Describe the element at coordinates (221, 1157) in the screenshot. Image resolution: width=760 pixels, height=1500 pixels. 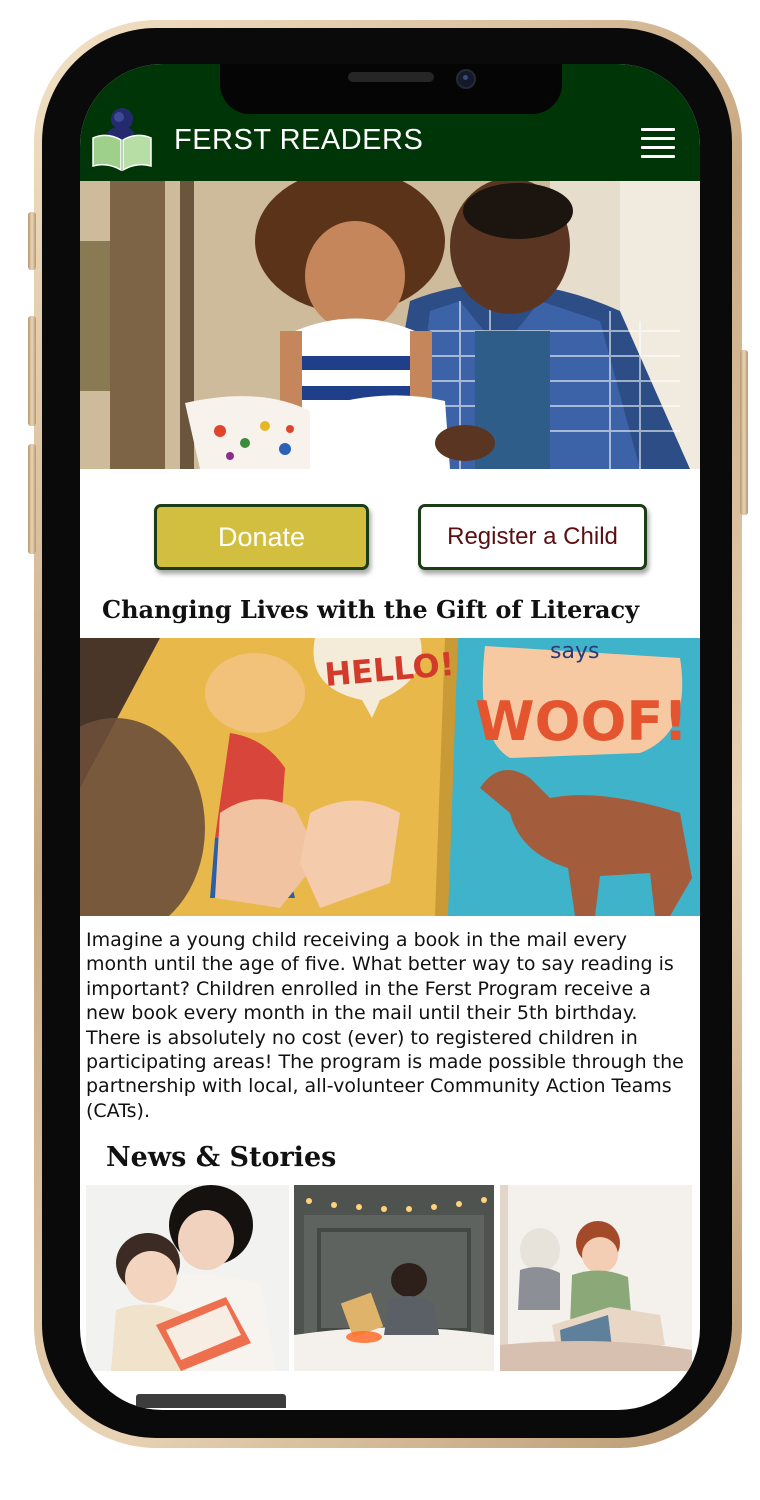
I see `news-section-title: News & Stories` at that location.